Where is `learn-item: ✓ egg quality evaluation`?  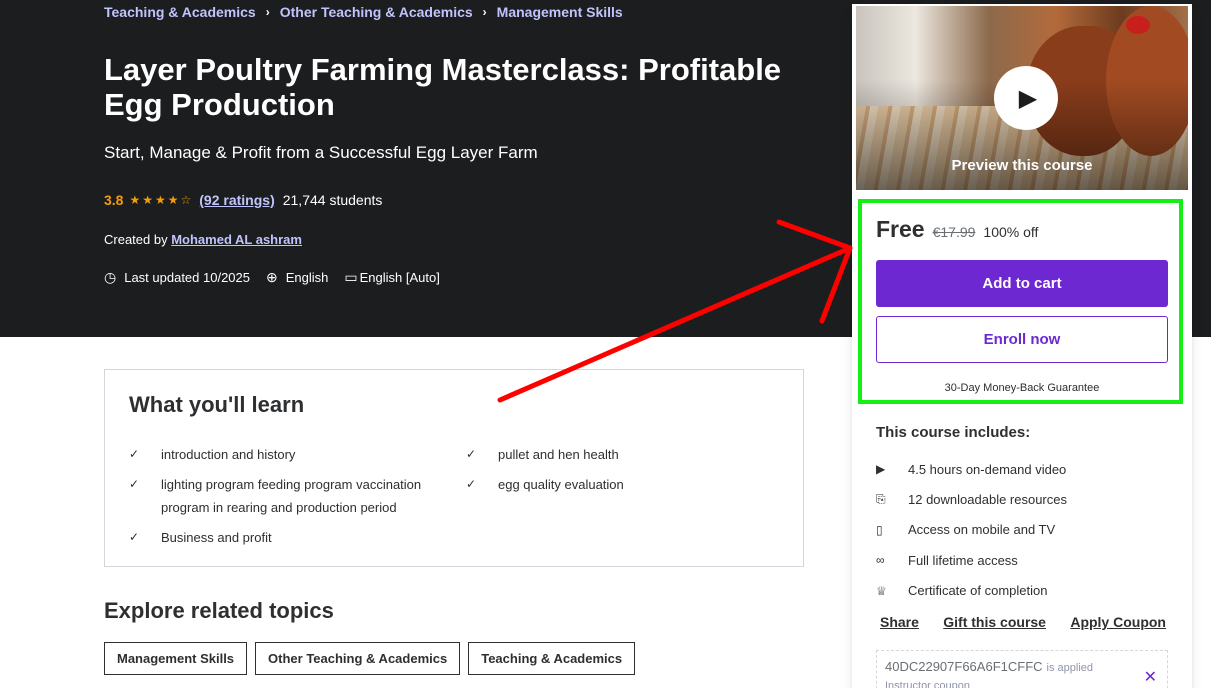 learn-item: ✓ egg quality evaluation is located at coordinates (627, 484).